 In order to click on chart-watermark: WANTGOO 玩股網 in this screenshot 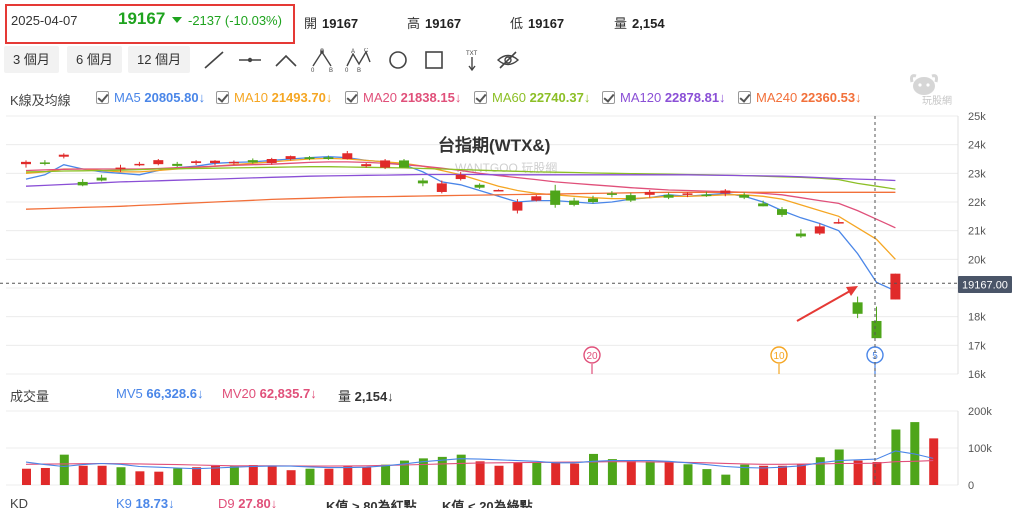, I will do `click(506, 168)`.